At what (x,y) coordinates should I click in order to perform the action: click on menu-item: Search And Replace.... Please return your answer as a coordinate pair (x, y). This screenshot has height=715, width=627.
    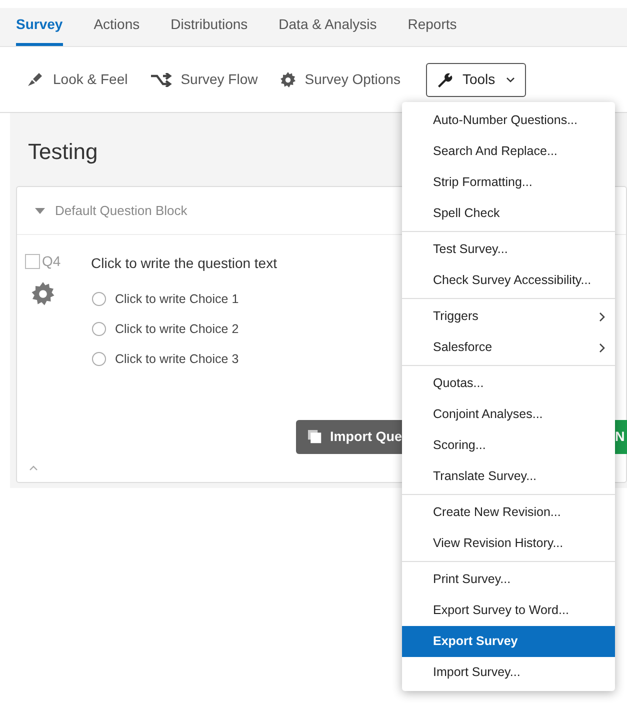
    Looking at the image, I should click on (508, 151).